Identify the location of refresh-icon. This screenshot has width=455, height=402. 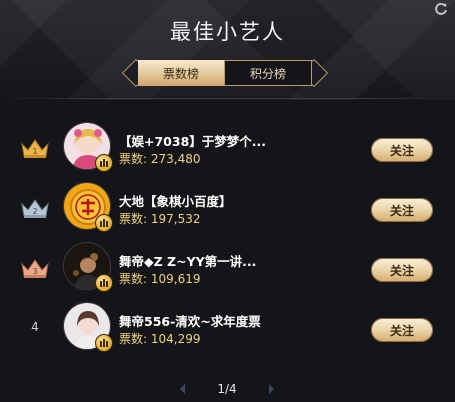
(441, 9).